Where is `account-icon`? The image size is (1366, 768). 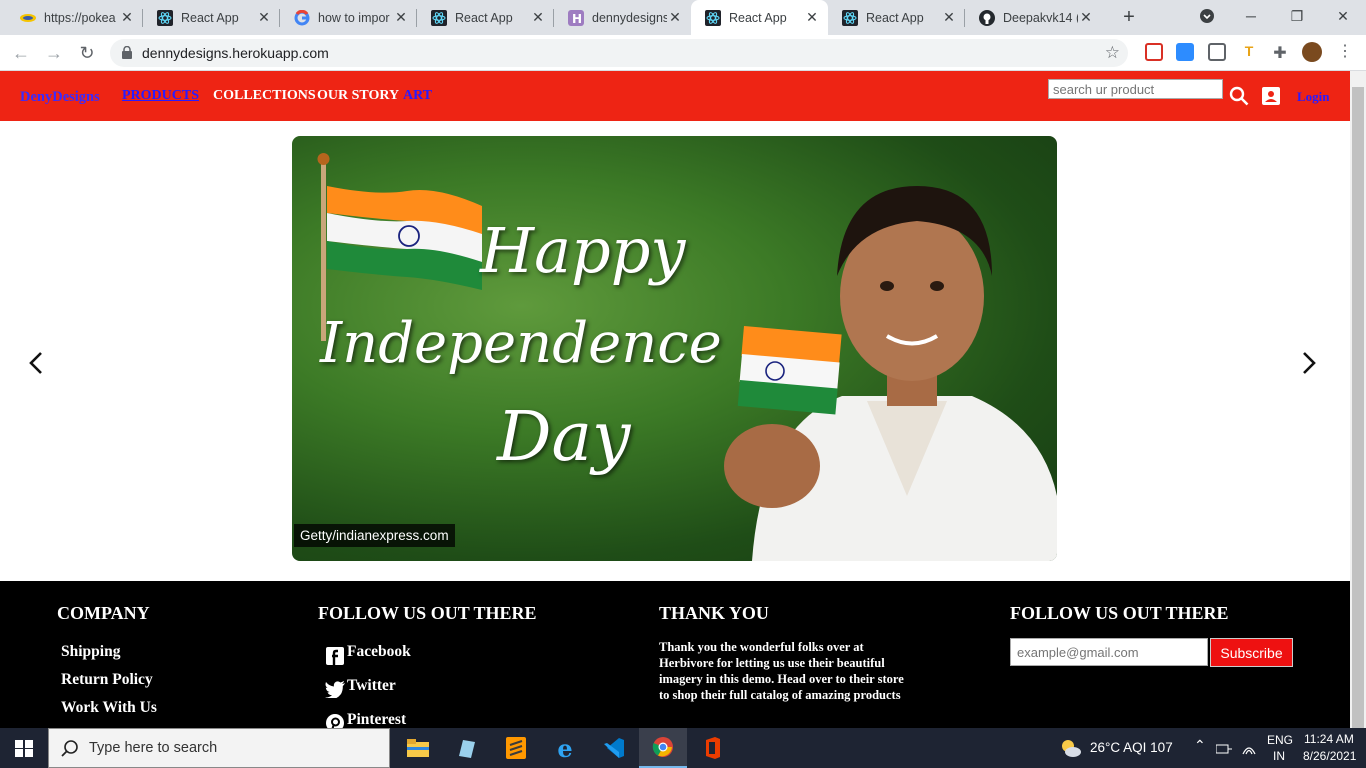 account-icon is located at coordinates (1271, 98).